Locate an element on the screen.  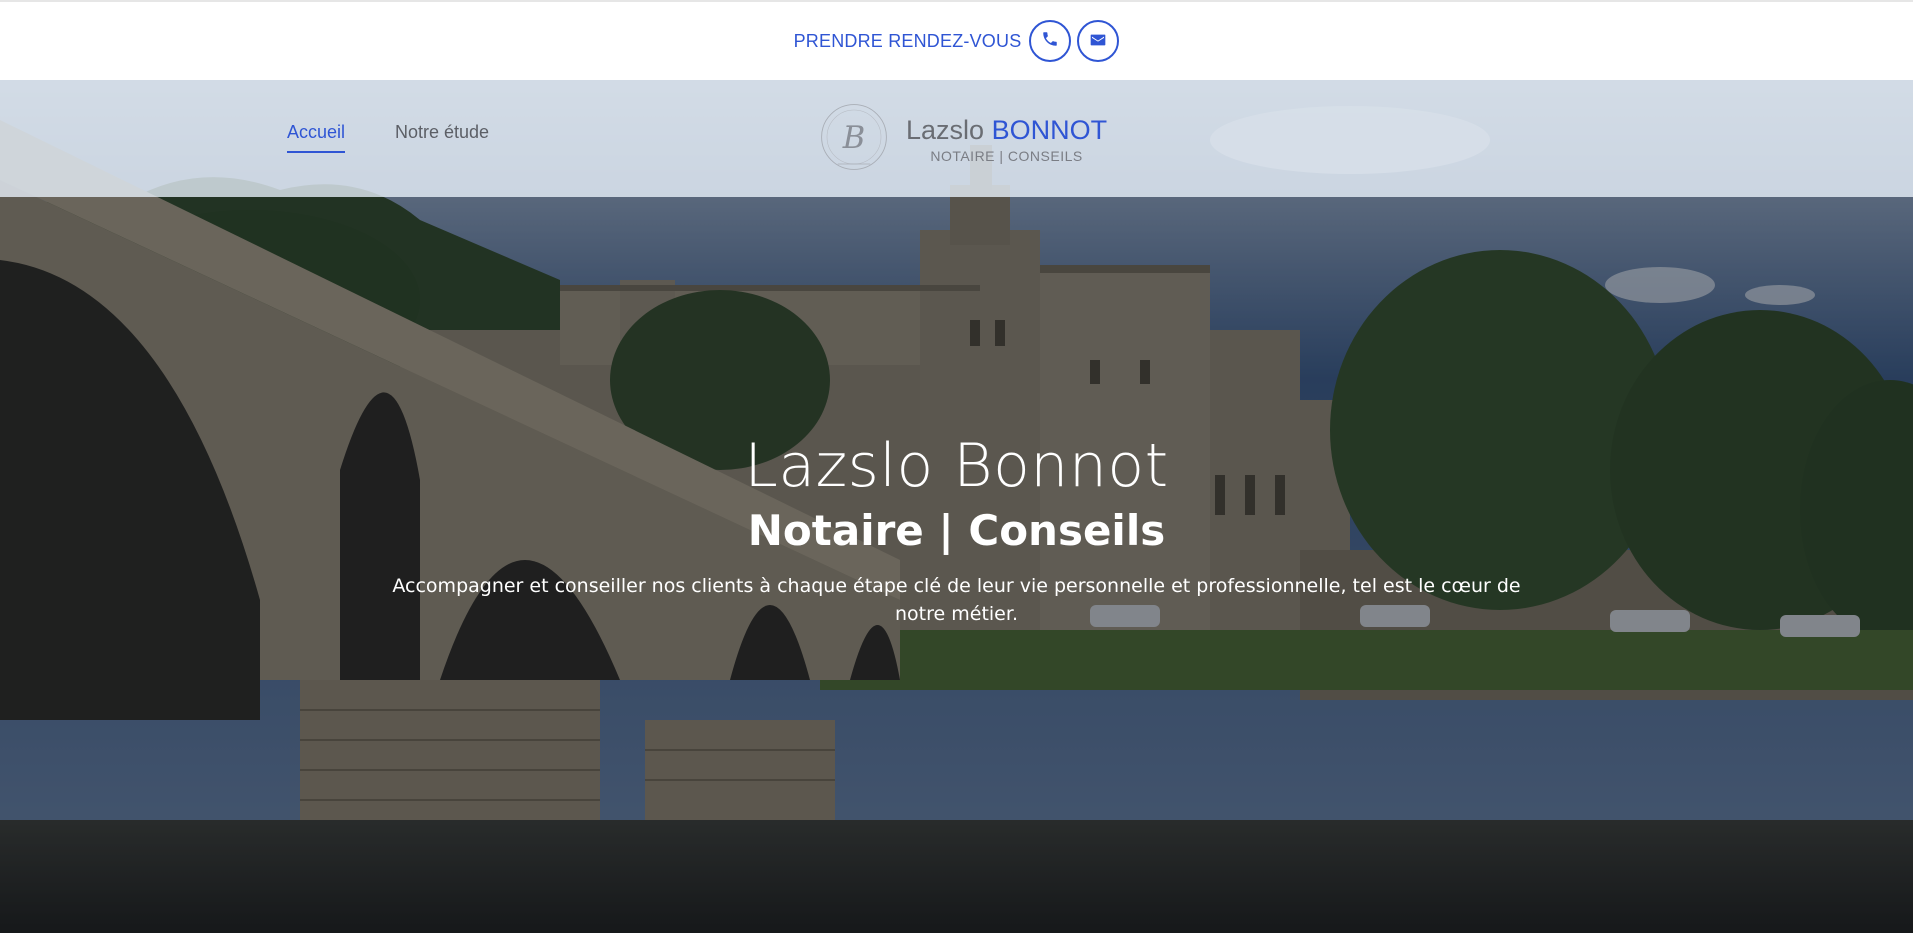
svg-text: B is located at coordinates (853, 138).